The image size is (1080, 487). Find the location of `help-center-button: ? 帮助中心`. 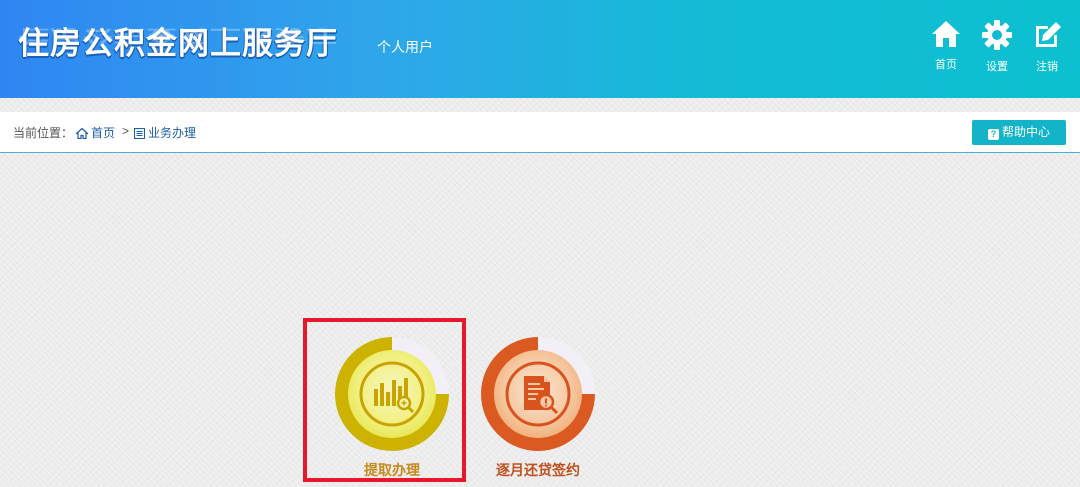

help-center-button: ? 帮助中心 is located at coordinates (1019, 132).